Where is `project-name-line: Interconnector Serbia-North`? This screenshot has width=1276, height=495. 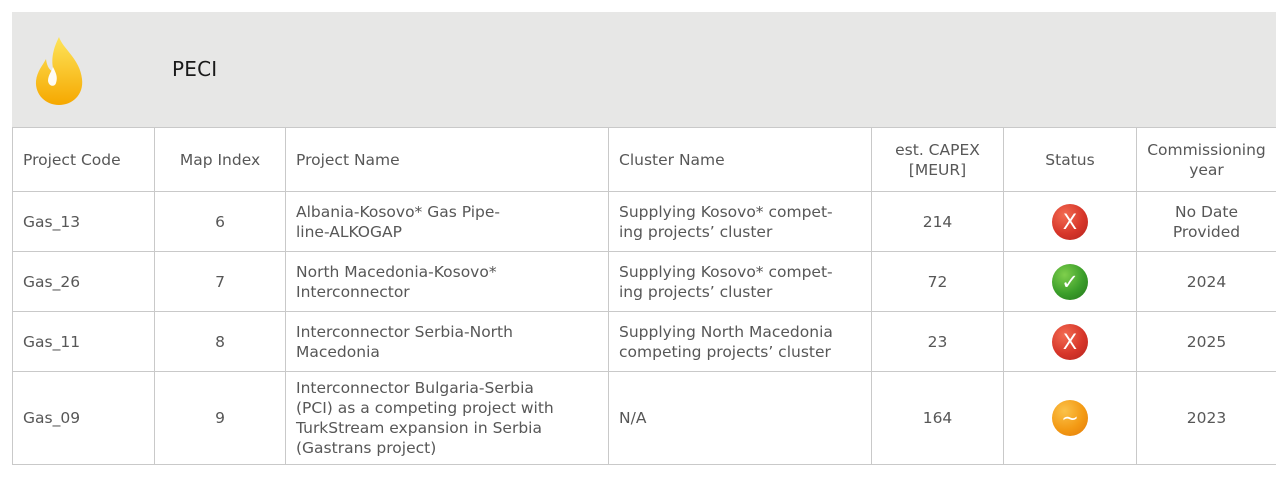 project-name-line: Interconnector Serbia-North is located at coordinates (404, 331).